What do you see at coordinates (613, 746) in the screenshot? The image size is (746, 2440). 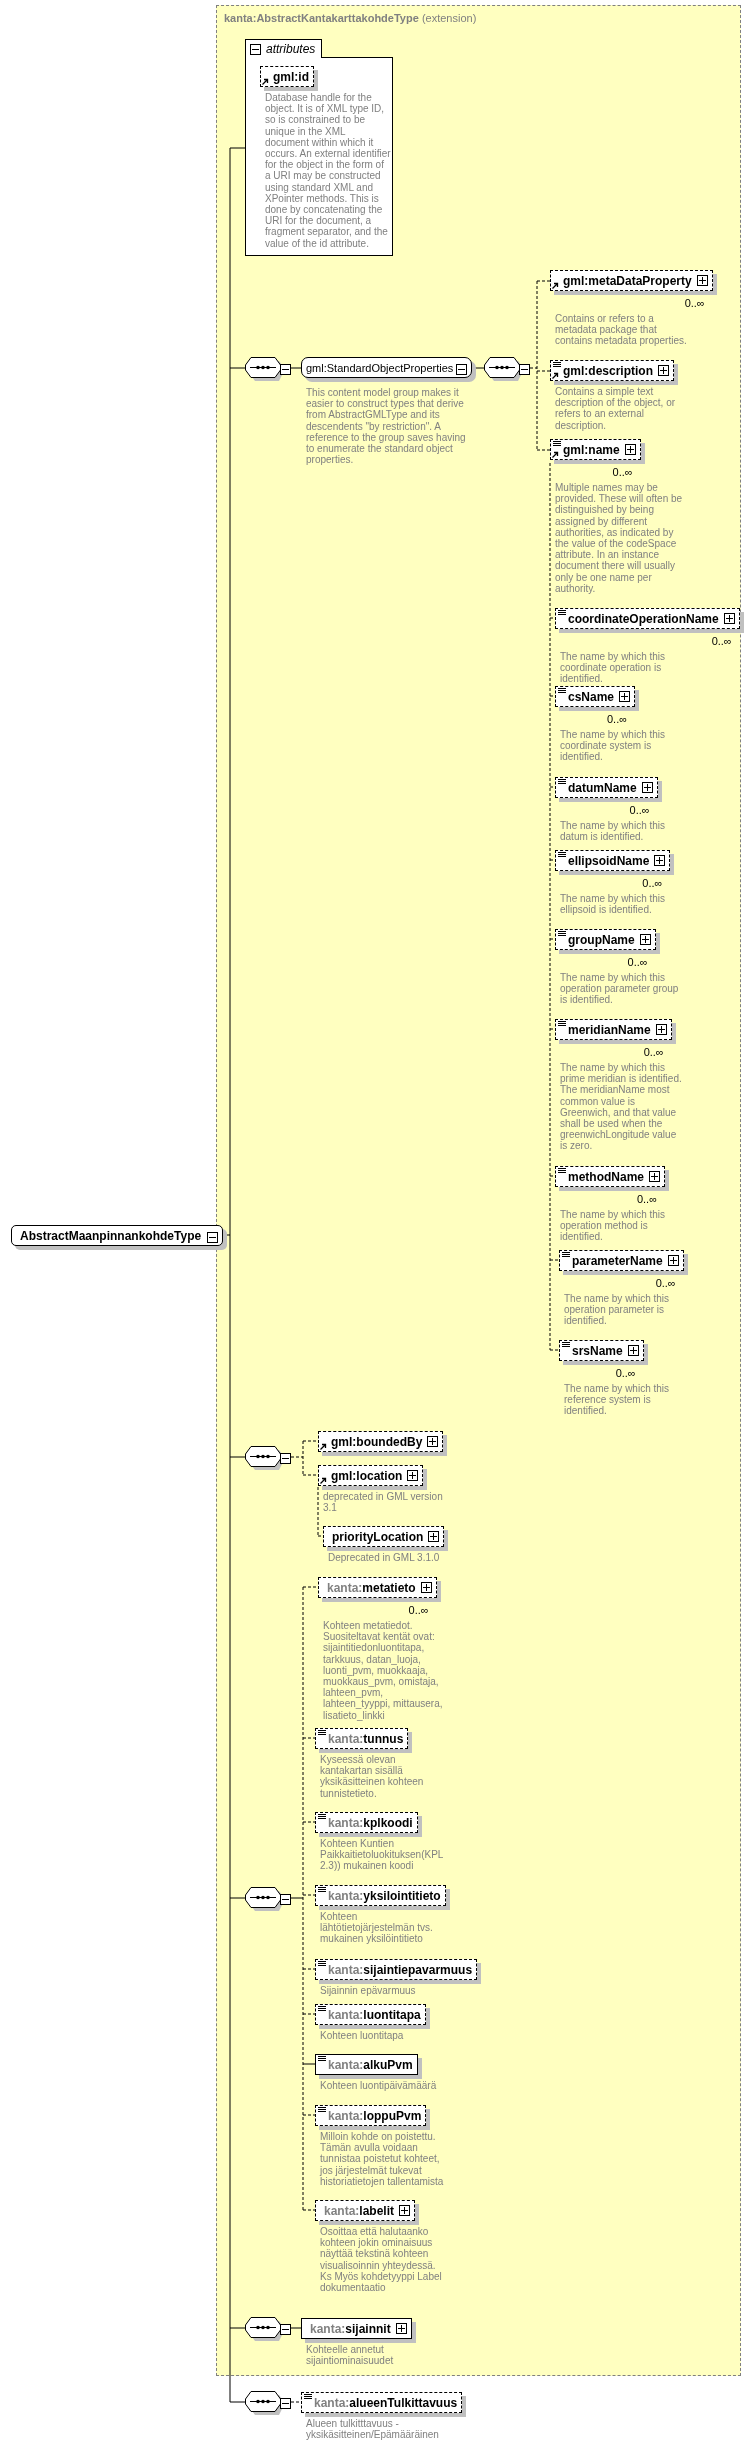 I see `documentation-text: The name by which this coordinate system is identified.` at bounding box center [613, 746].